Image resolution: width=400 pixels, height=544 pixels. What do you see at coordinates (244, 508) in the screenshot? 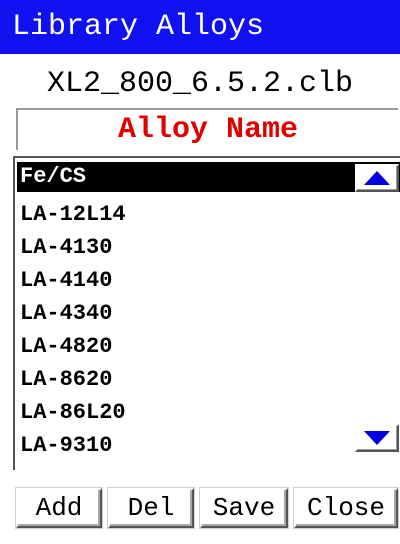
I see `save-button: Save` at bounding box center [244, 508].